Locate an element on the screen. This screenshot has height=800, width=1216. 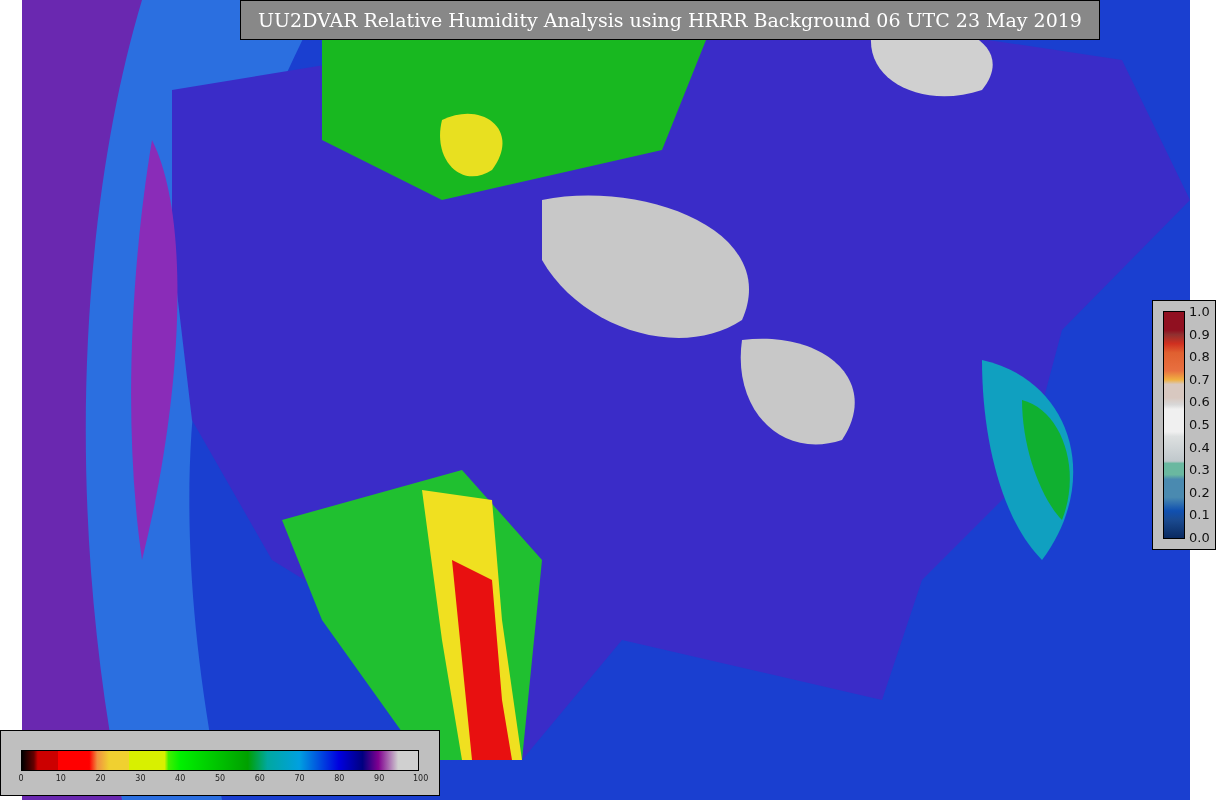
tick-label: 0.1 is located at coordinates (1199, 515).